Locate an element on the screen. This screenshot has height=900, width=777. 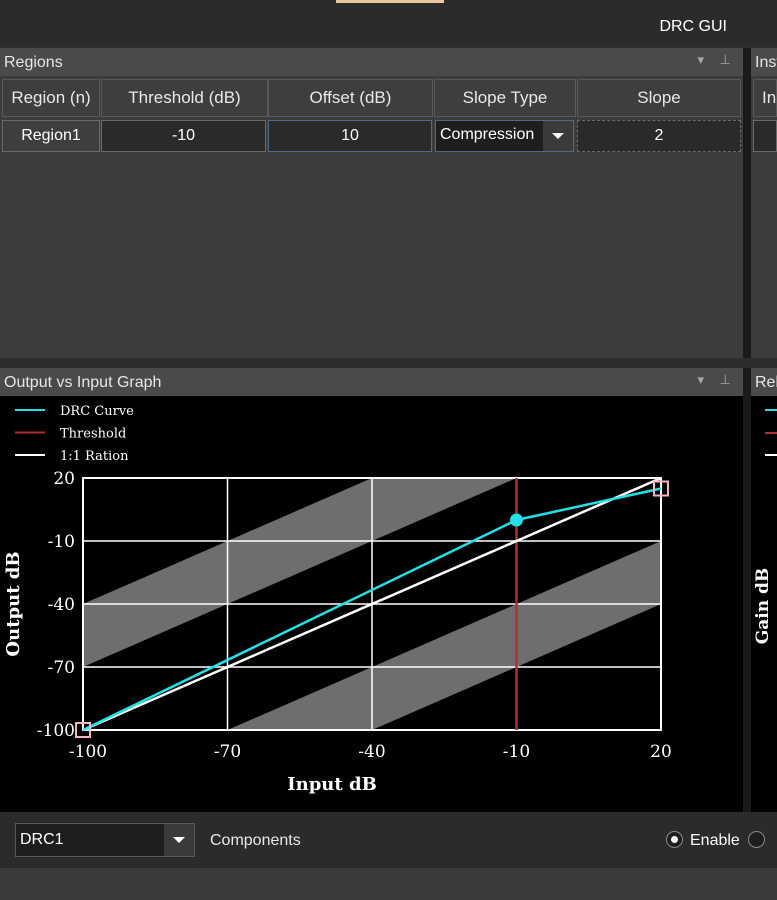
legend-label: Threshold is located at coordinates (93, 434).